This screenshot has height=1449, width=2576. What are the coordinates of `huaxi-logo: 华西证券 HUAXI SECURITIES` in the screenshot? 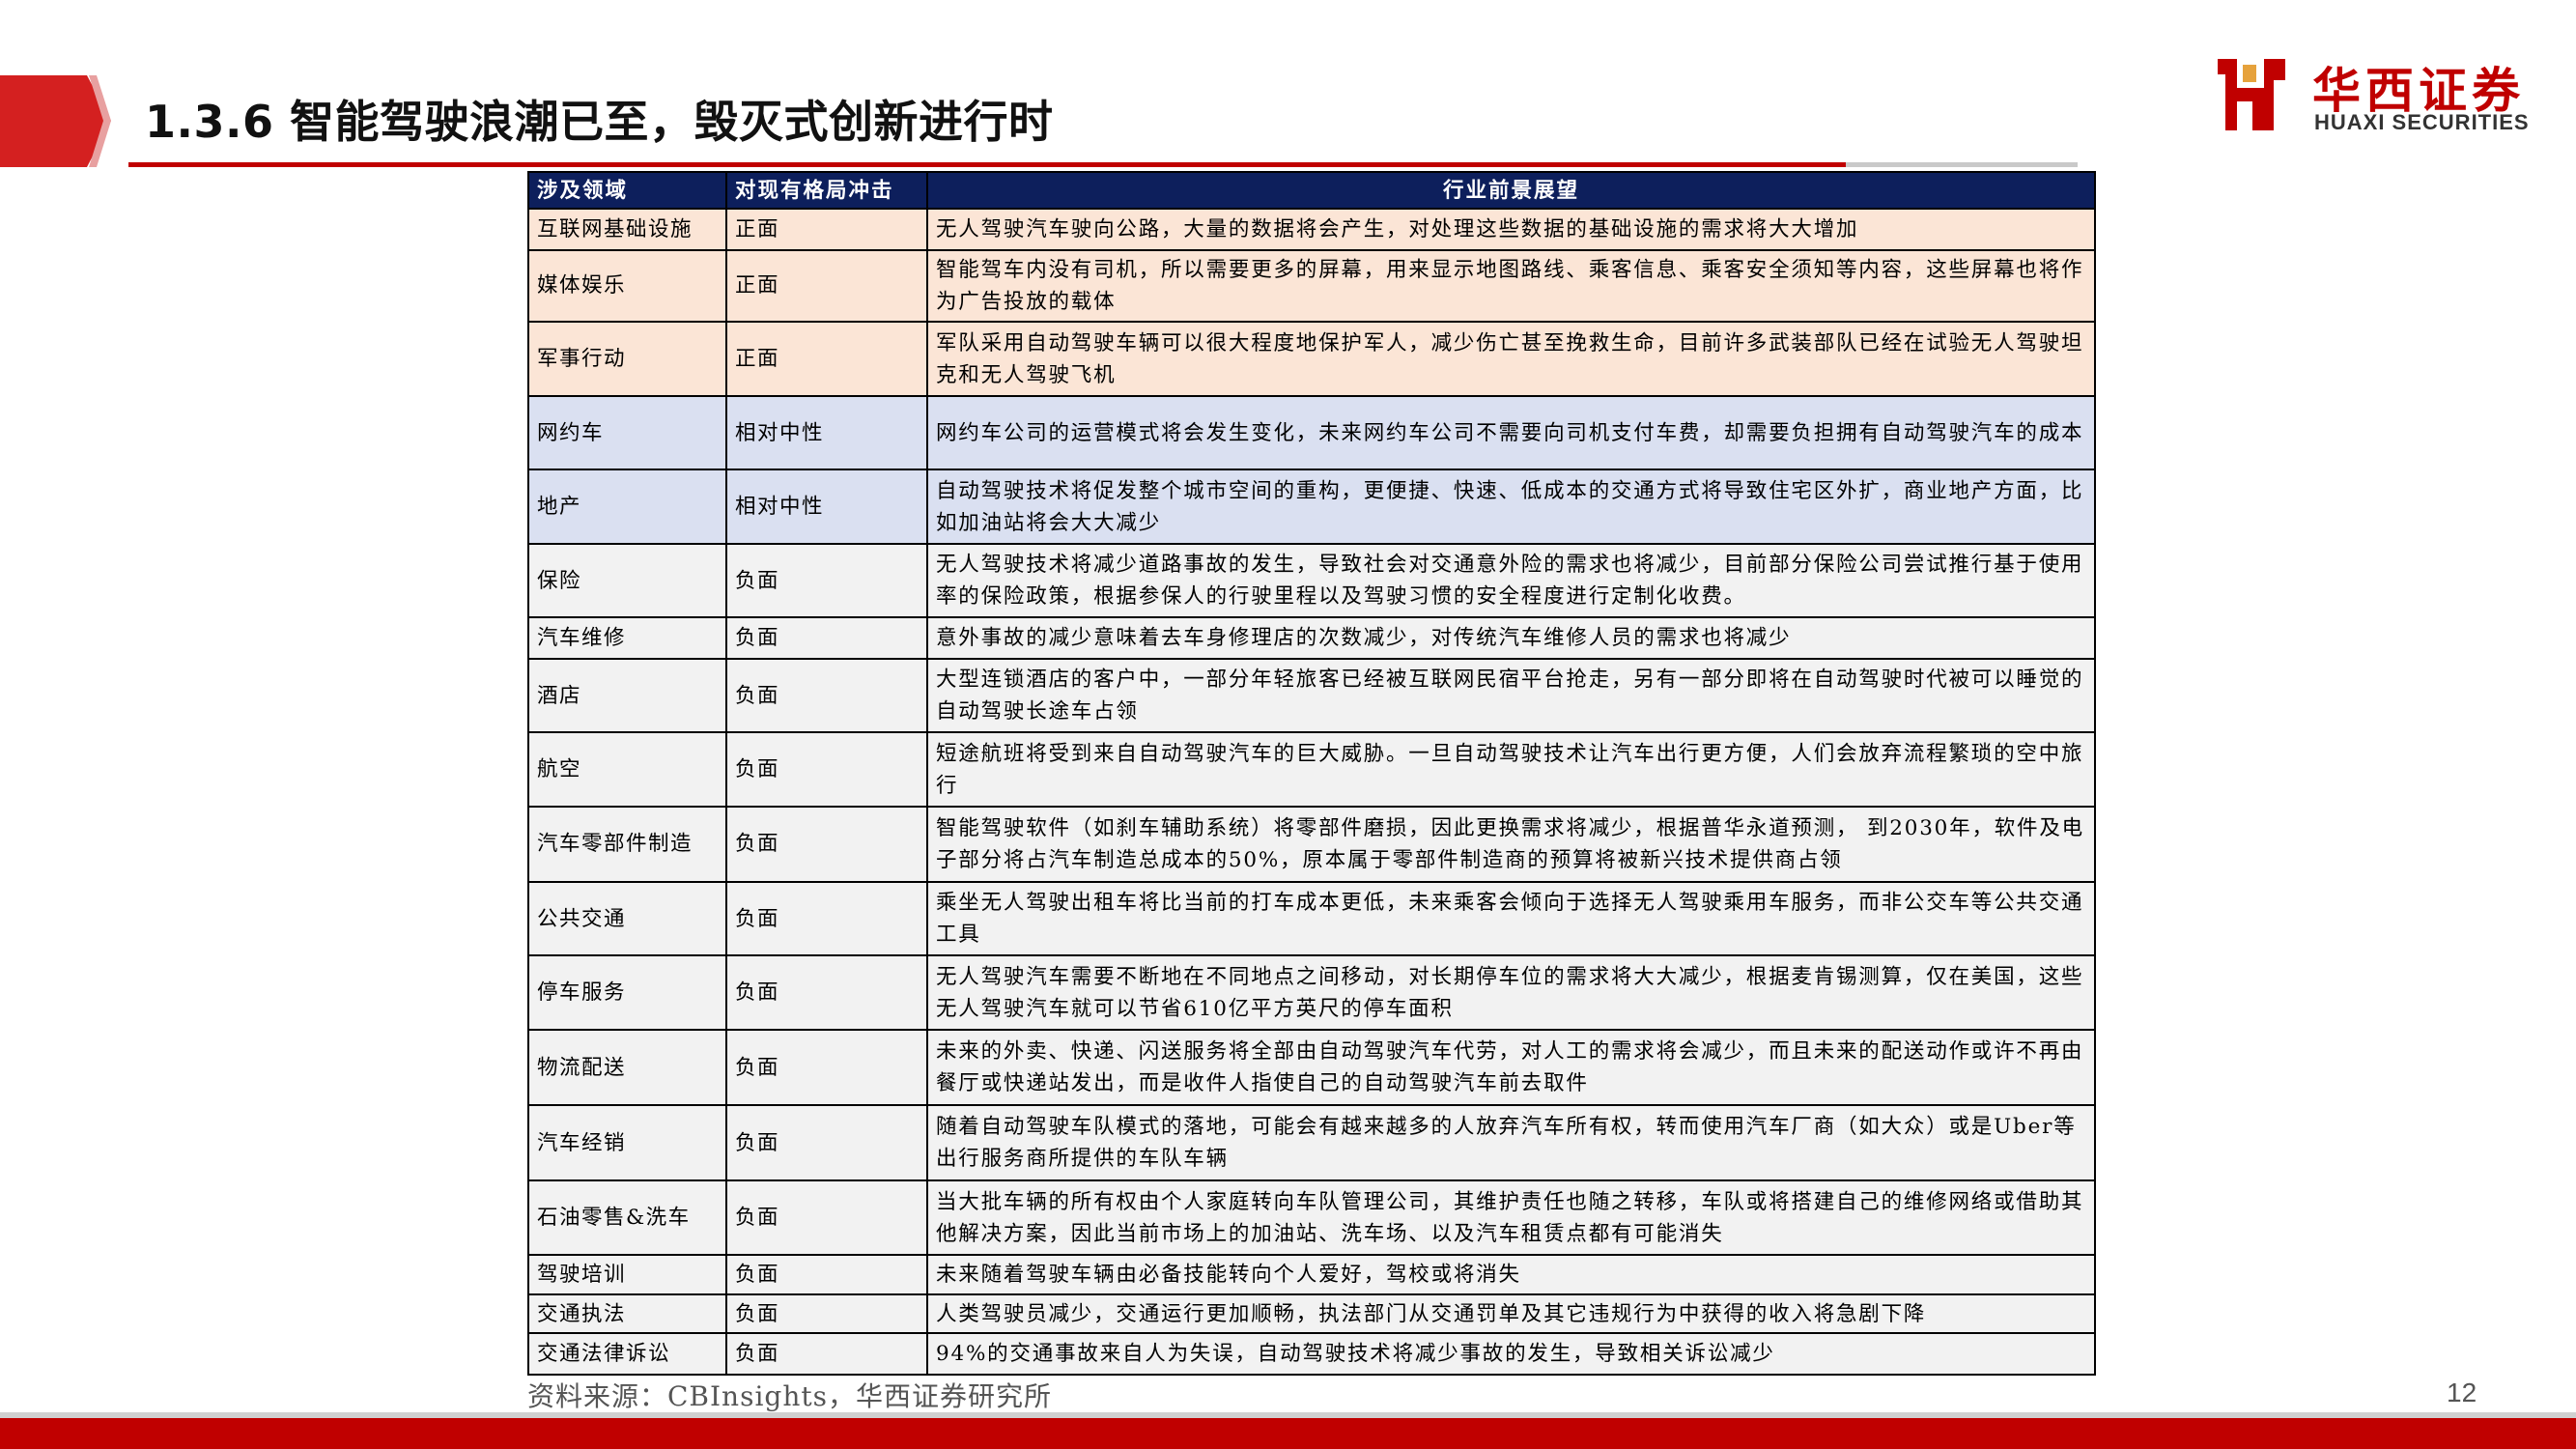 It's located at (2388, 96).